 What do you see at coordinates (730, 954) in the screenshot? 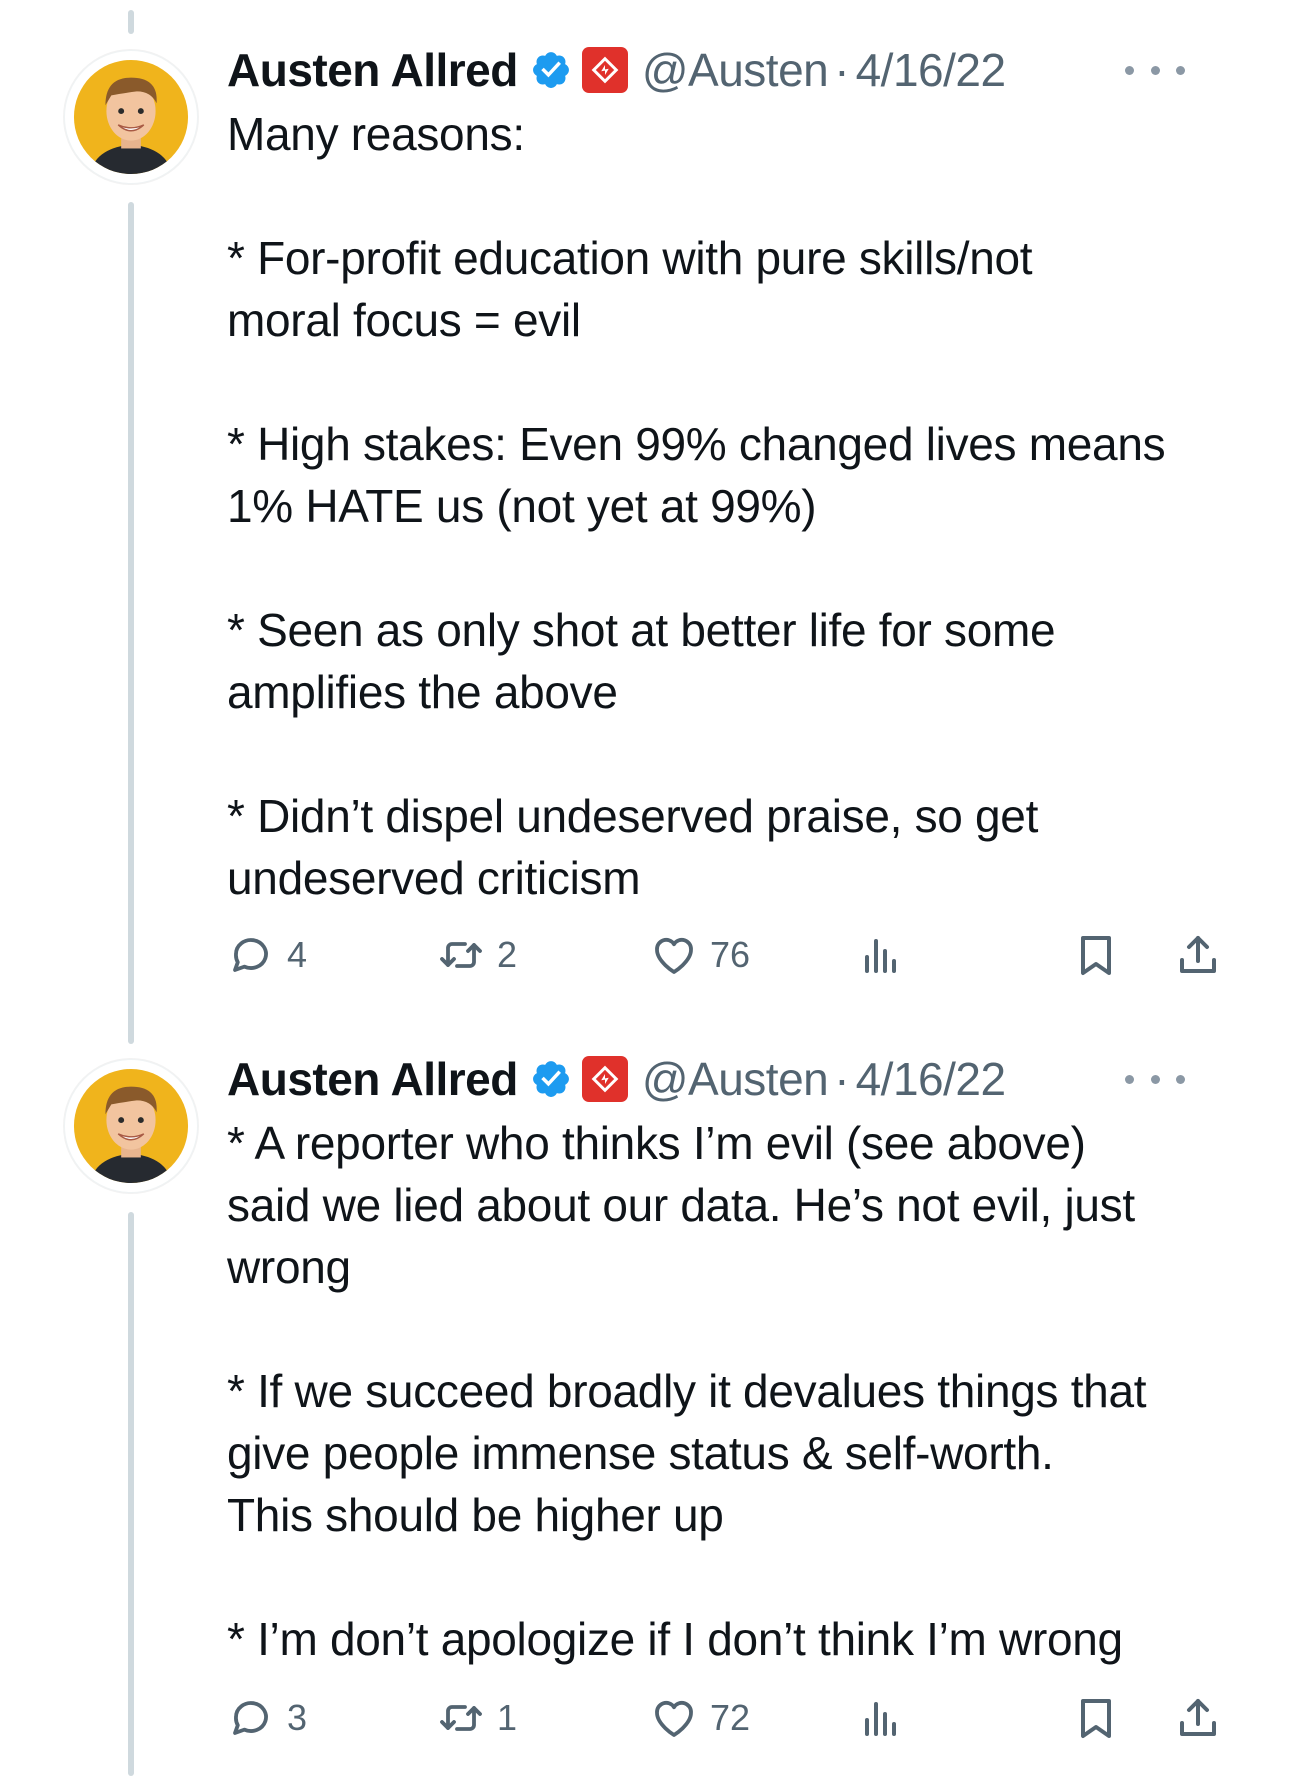
I see `like-count: 76` at bounding box center [730, 954].